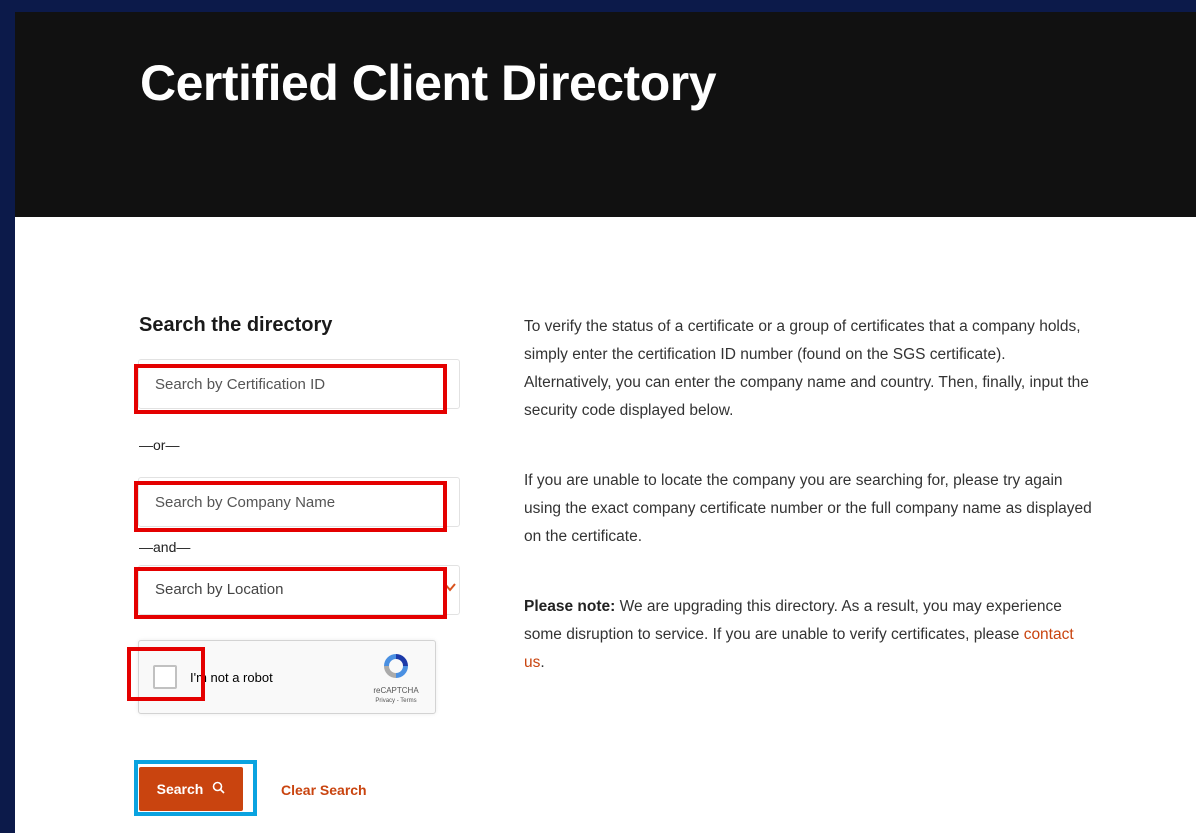 Image resolution: width=1196 pixels, height=833 pixels. Describe the element at coordinates (295, 502) in the screenshot. I see `company-name-input` at that location.